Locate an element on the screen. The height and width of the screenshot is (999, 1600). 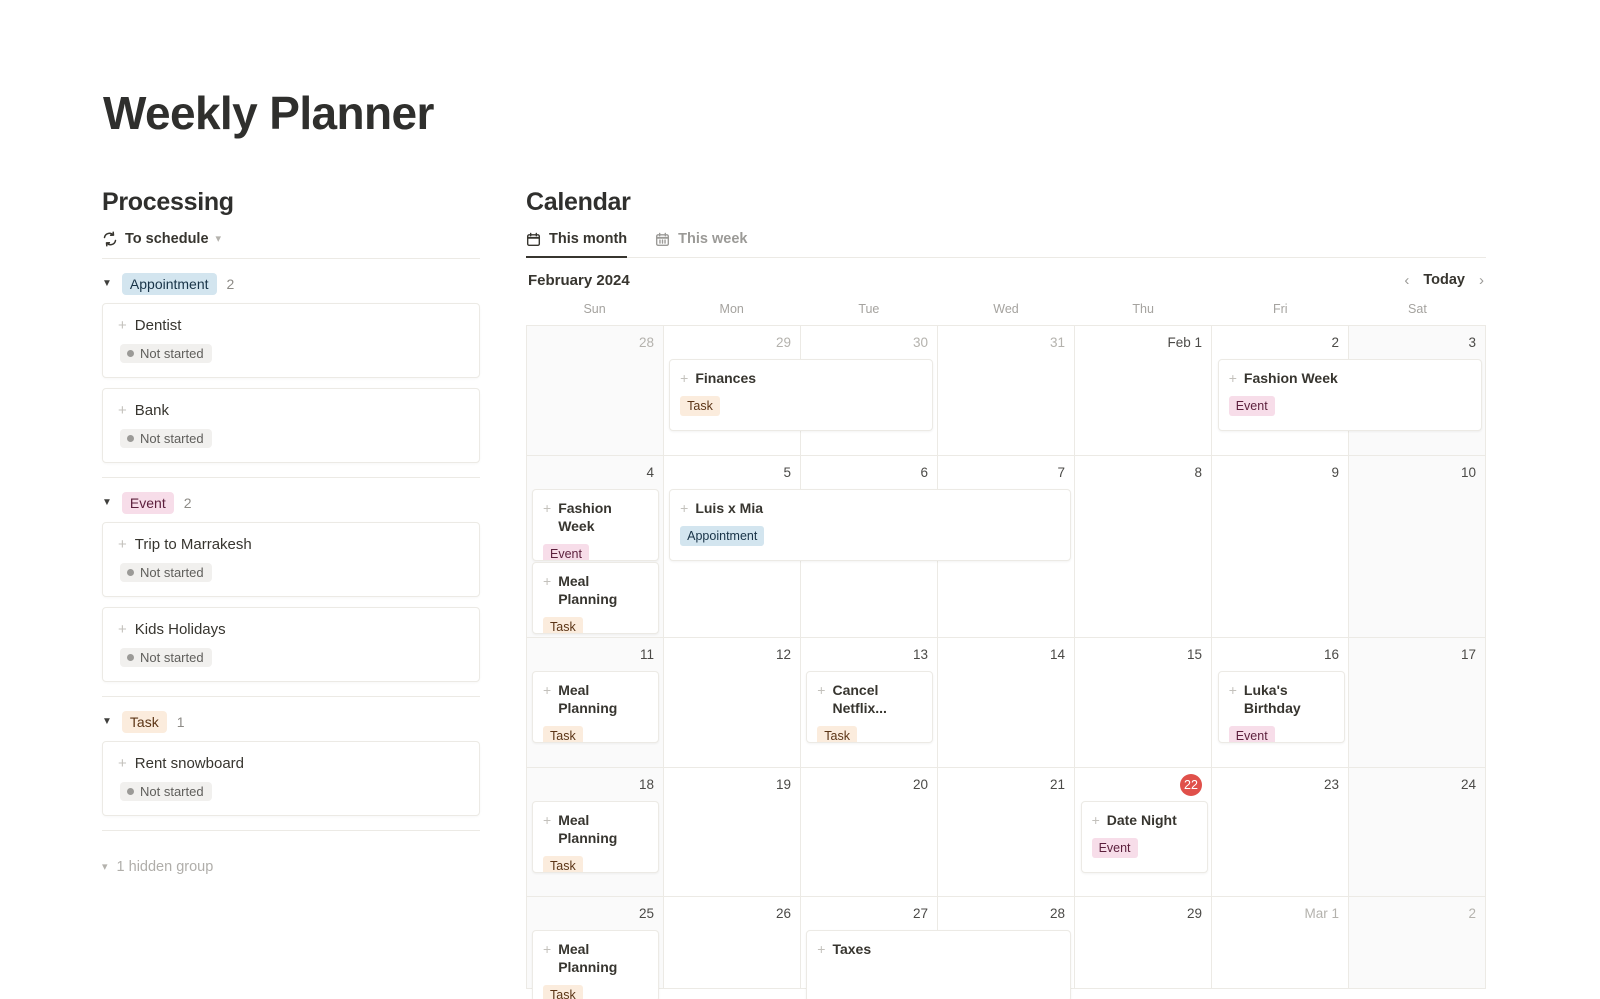
list-item: + Trip to Marrakesh Not started is located at coordinates (291, 559).